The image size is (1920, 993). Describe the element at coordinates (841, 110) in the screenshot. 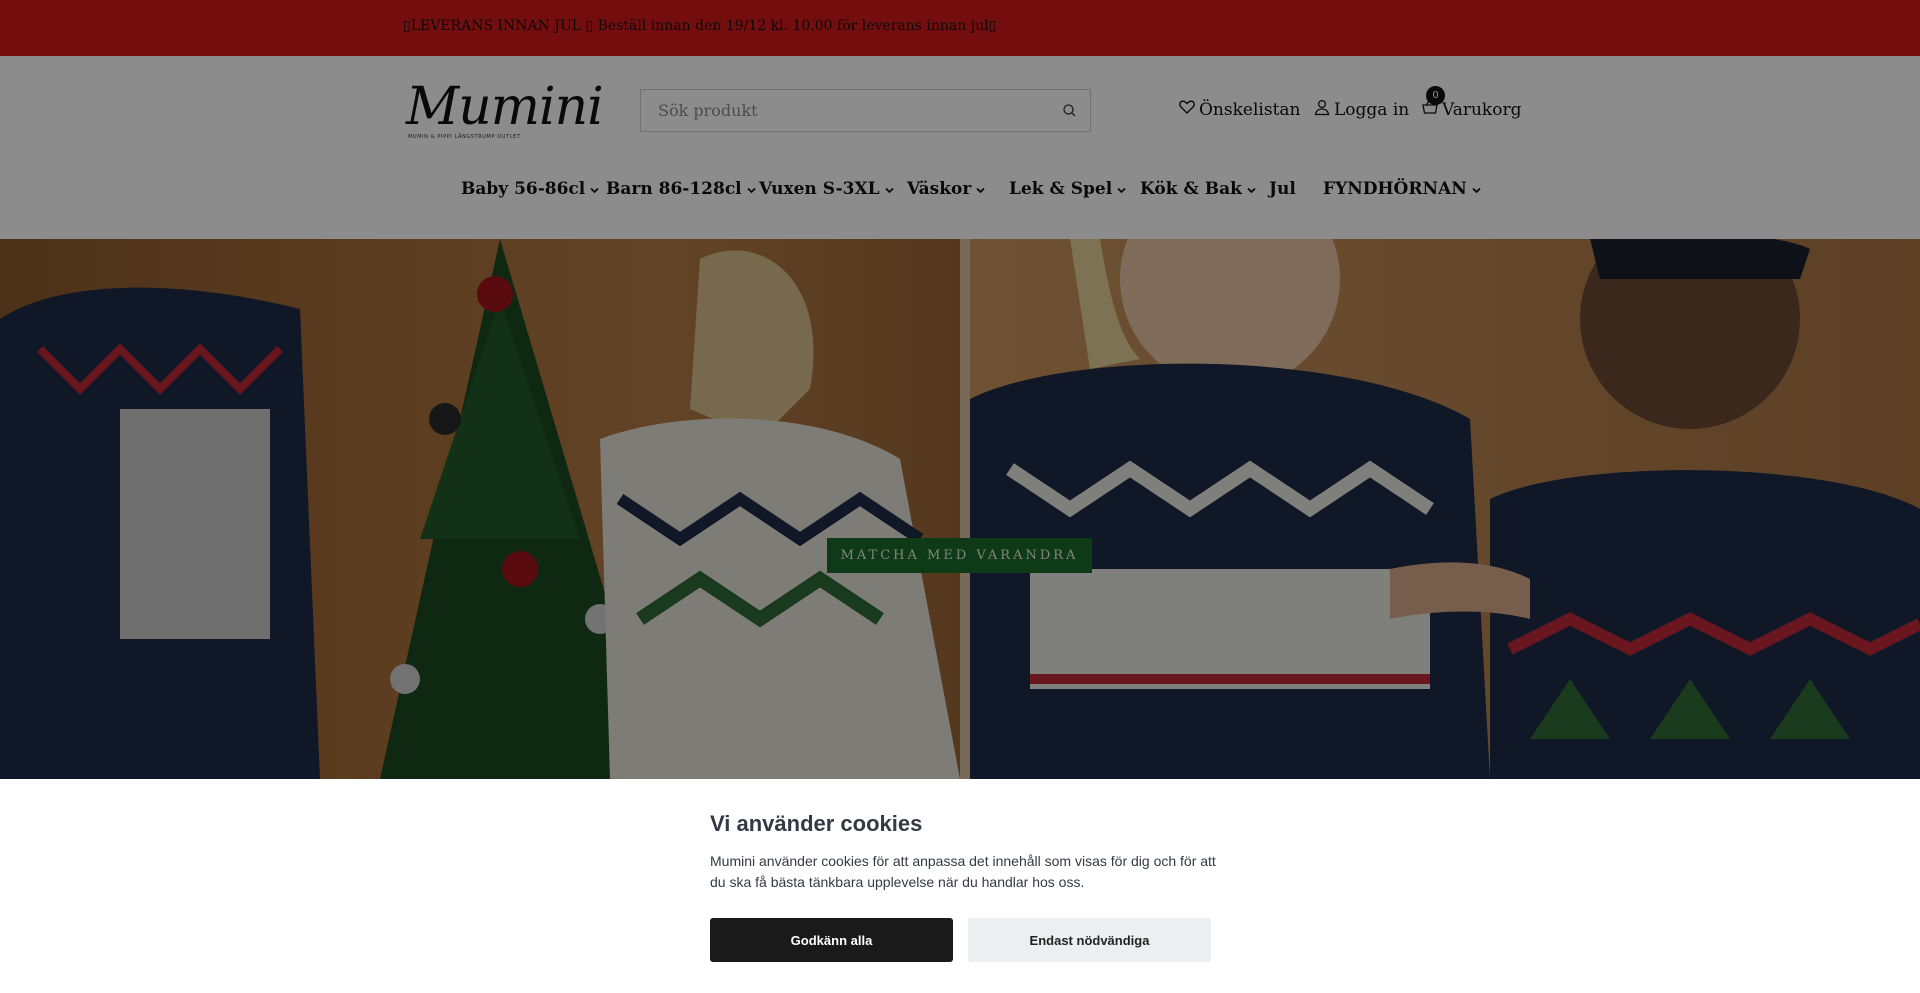

I see `search-input` at that location.